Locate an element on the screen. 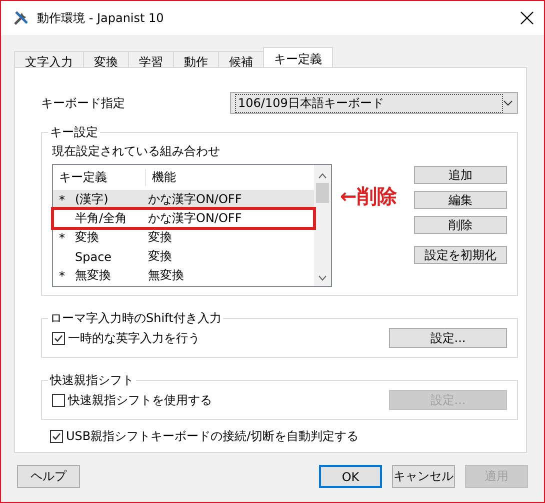  checkbox-label: USB親指シフトキーボードの接続/切断を自動判定する is located at coordinates (212, 436).